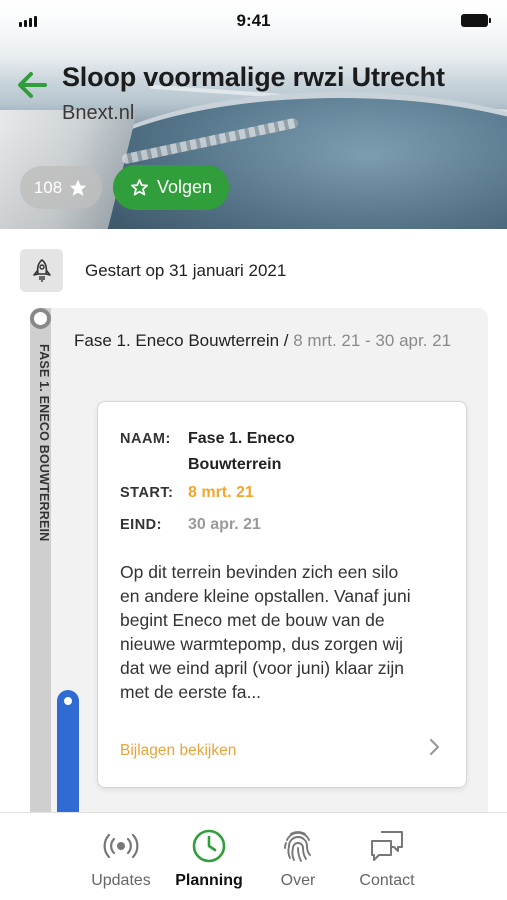 Image resolution: width=507 pixels, height=900 pixels. What do you see at coordinates (78, 187) in the screenshot?
I see `star-filled-icon` at bounding box center [78, 187].